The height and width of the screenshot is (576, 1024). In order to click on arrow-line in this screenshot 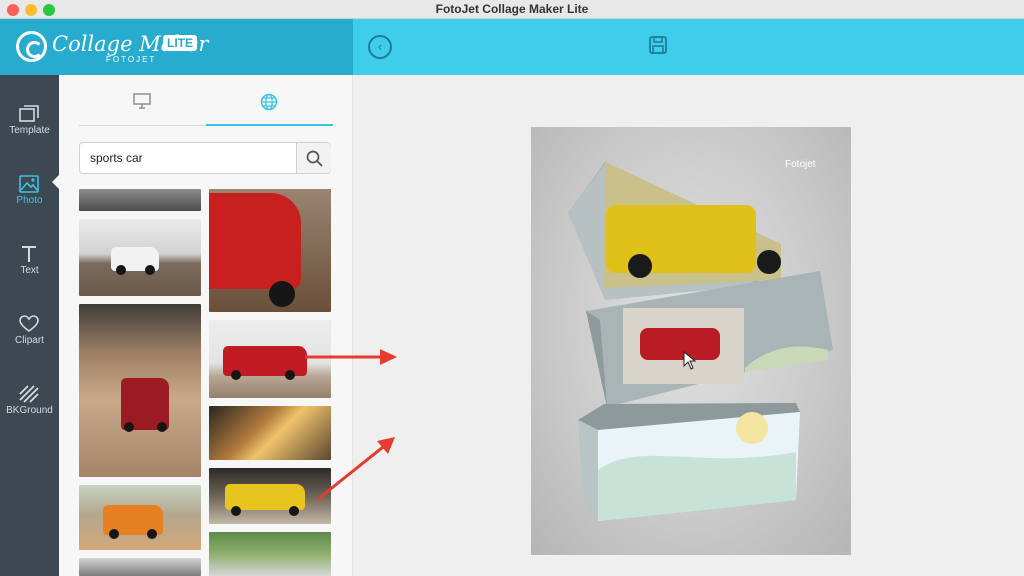, I will do `click(350, 473)`.